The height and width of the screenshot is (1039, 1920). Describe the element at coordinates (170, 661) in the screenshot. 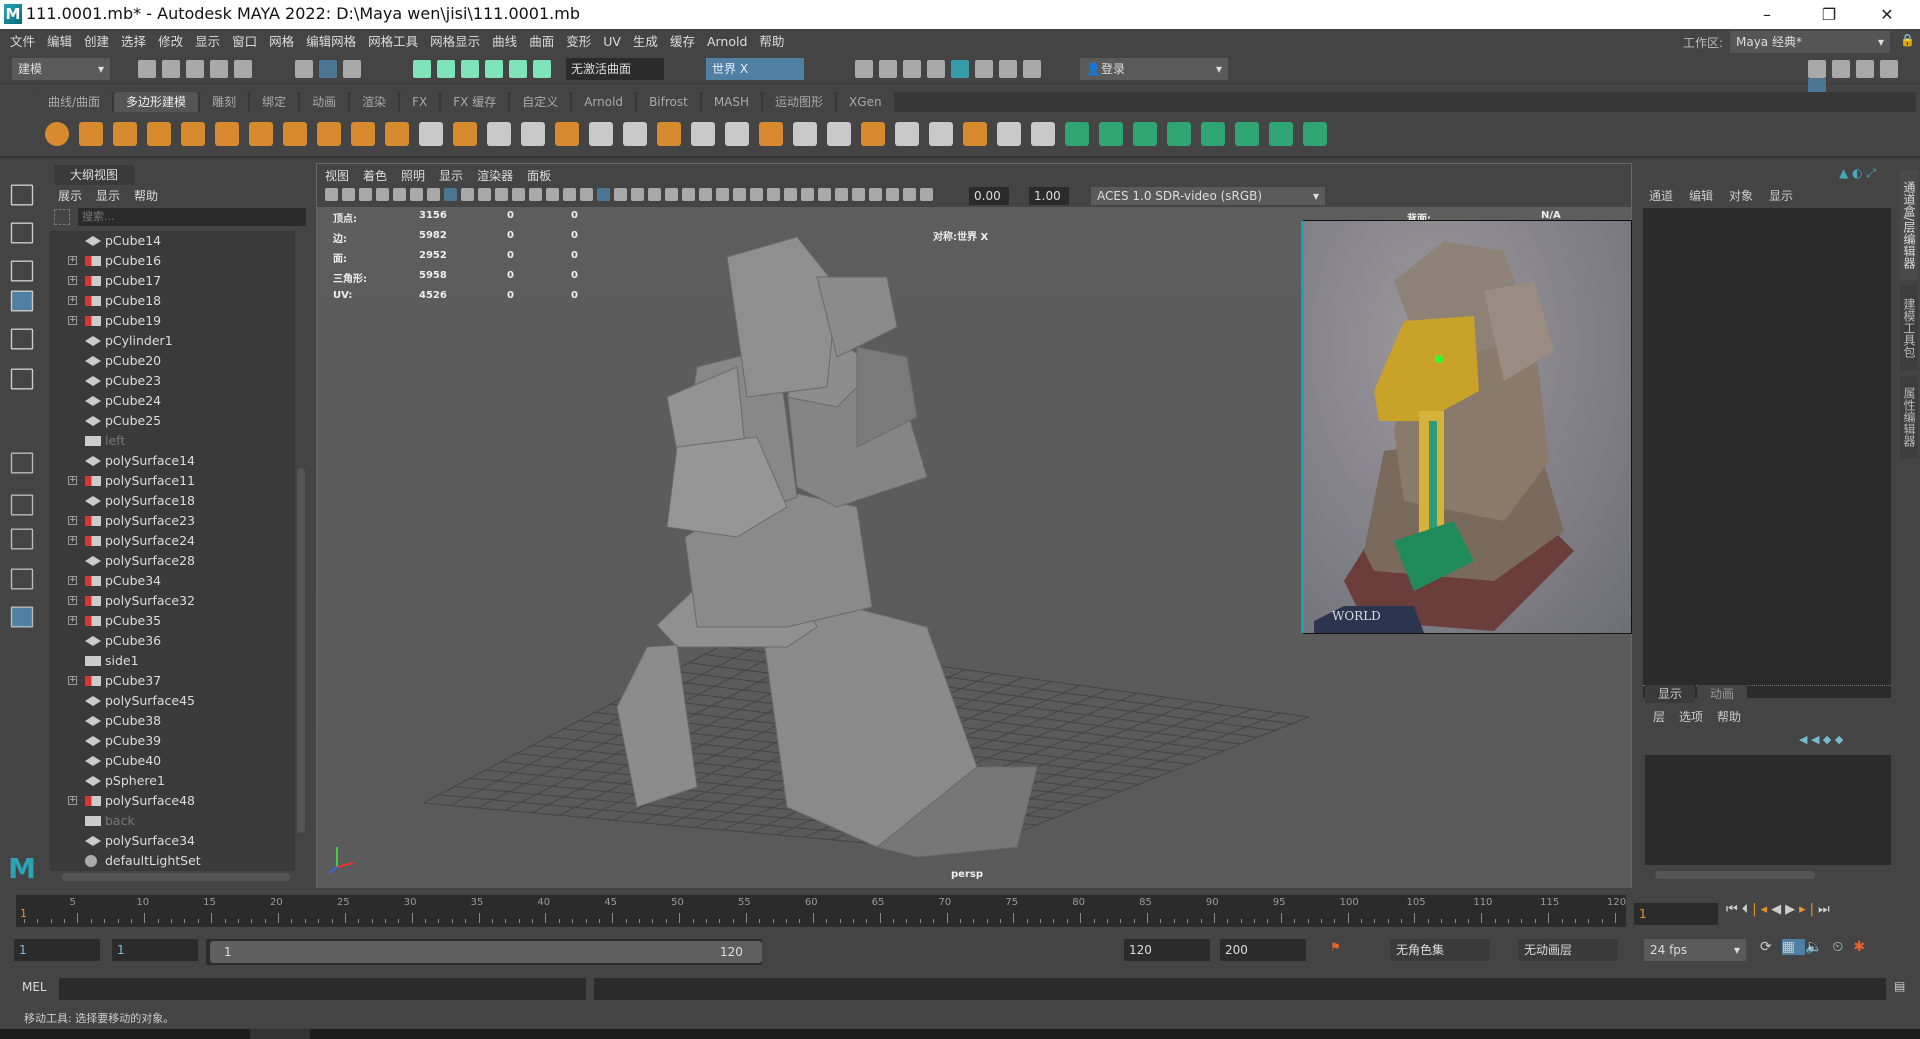

I see `outliner-item: side1` at that location.